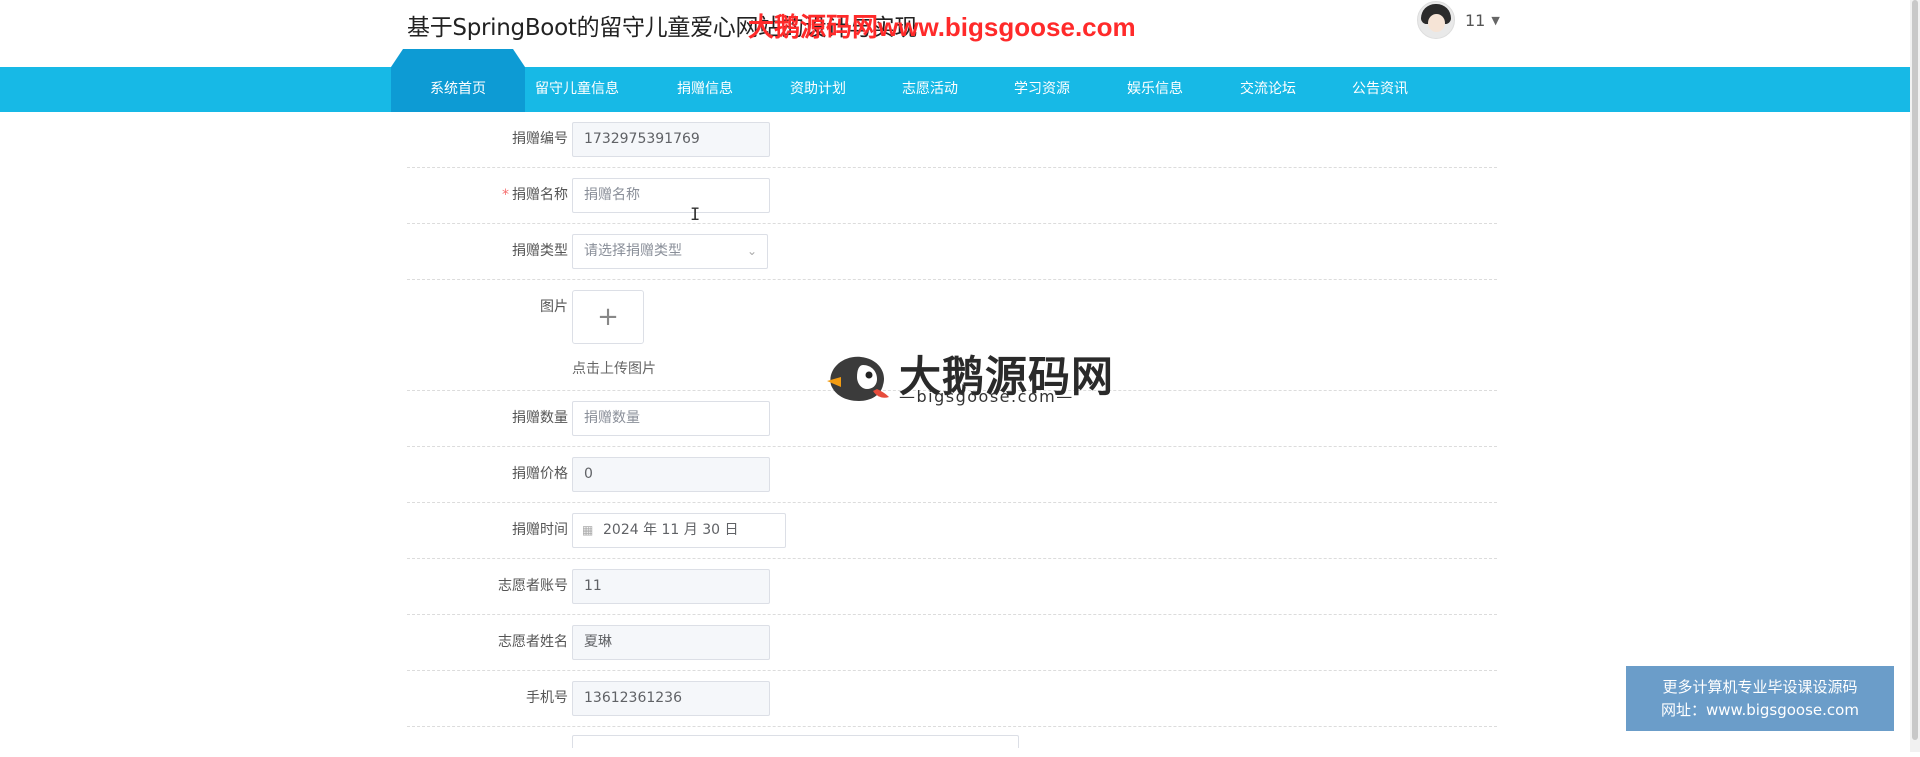 This screenshot has width=1920, height=757. Describe the element at coordinates (540, 530) in the screenshot. I see `donation-time-label: 捐赠时间` at that location.